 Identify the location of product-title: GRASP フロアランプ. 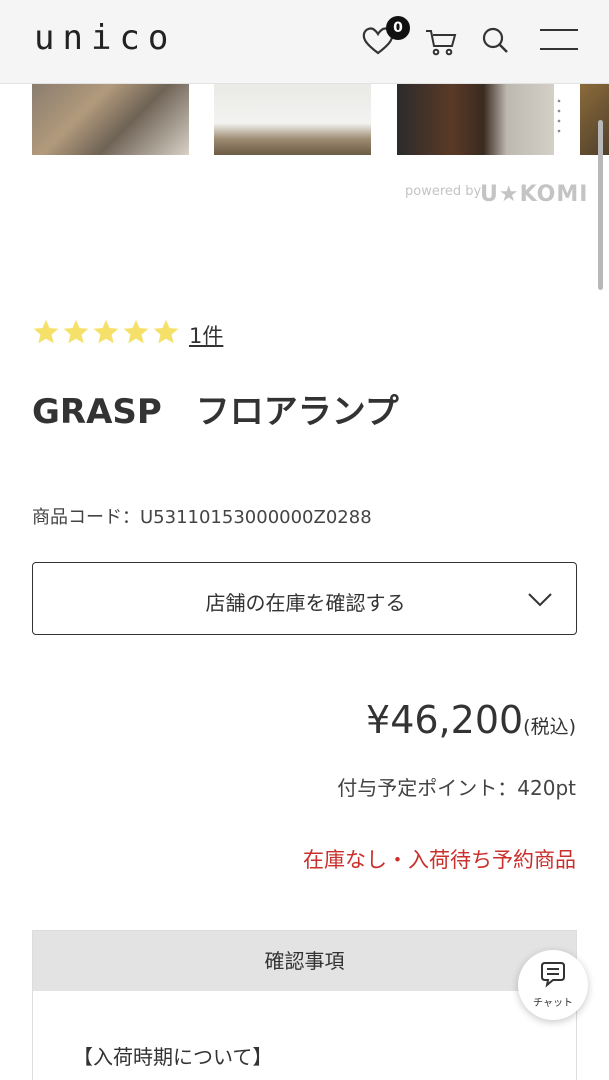
(215, 412).